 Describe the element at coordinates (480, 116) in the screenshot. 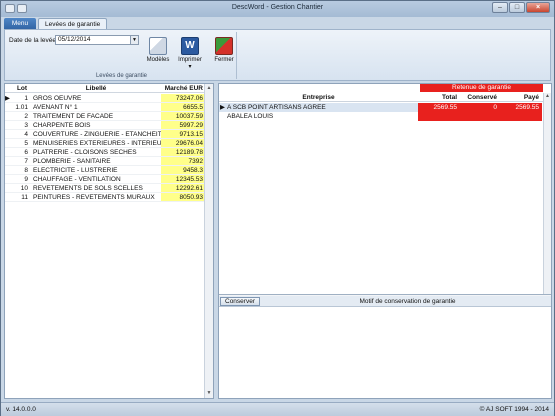

I see `cell-conserve` at that location.